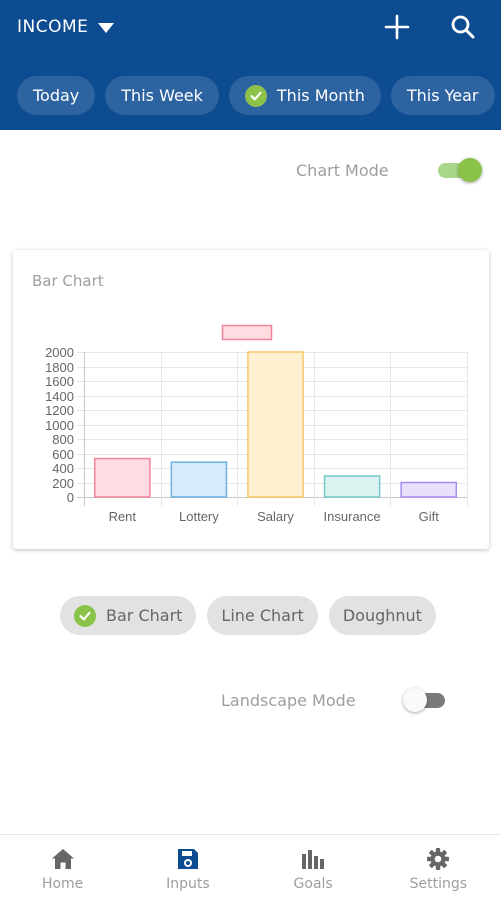 This screenshot has height=900, width=501. I want to click on period-this-week: This Week, so click(162, 95).